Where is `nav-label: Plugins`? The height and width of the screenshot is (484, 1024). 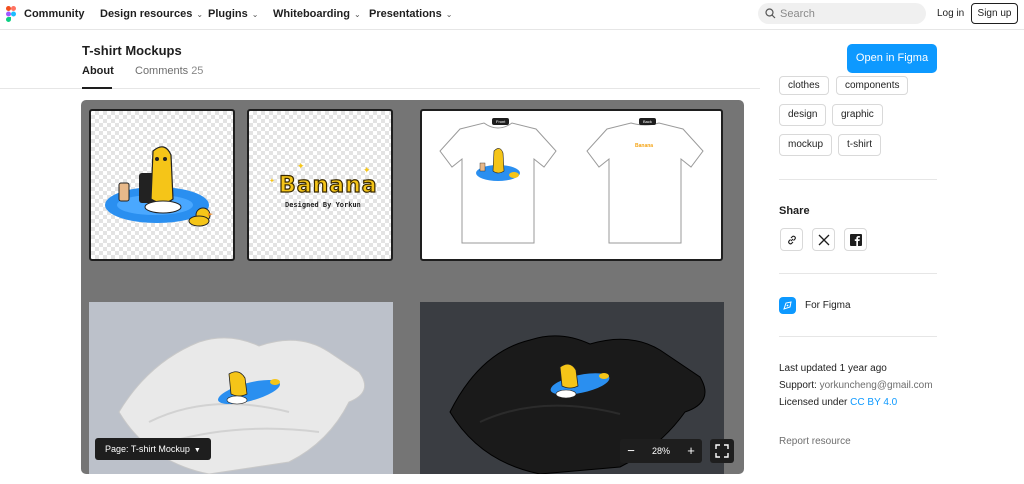
nav-label: Plugins is located at coordinates (228, 14).